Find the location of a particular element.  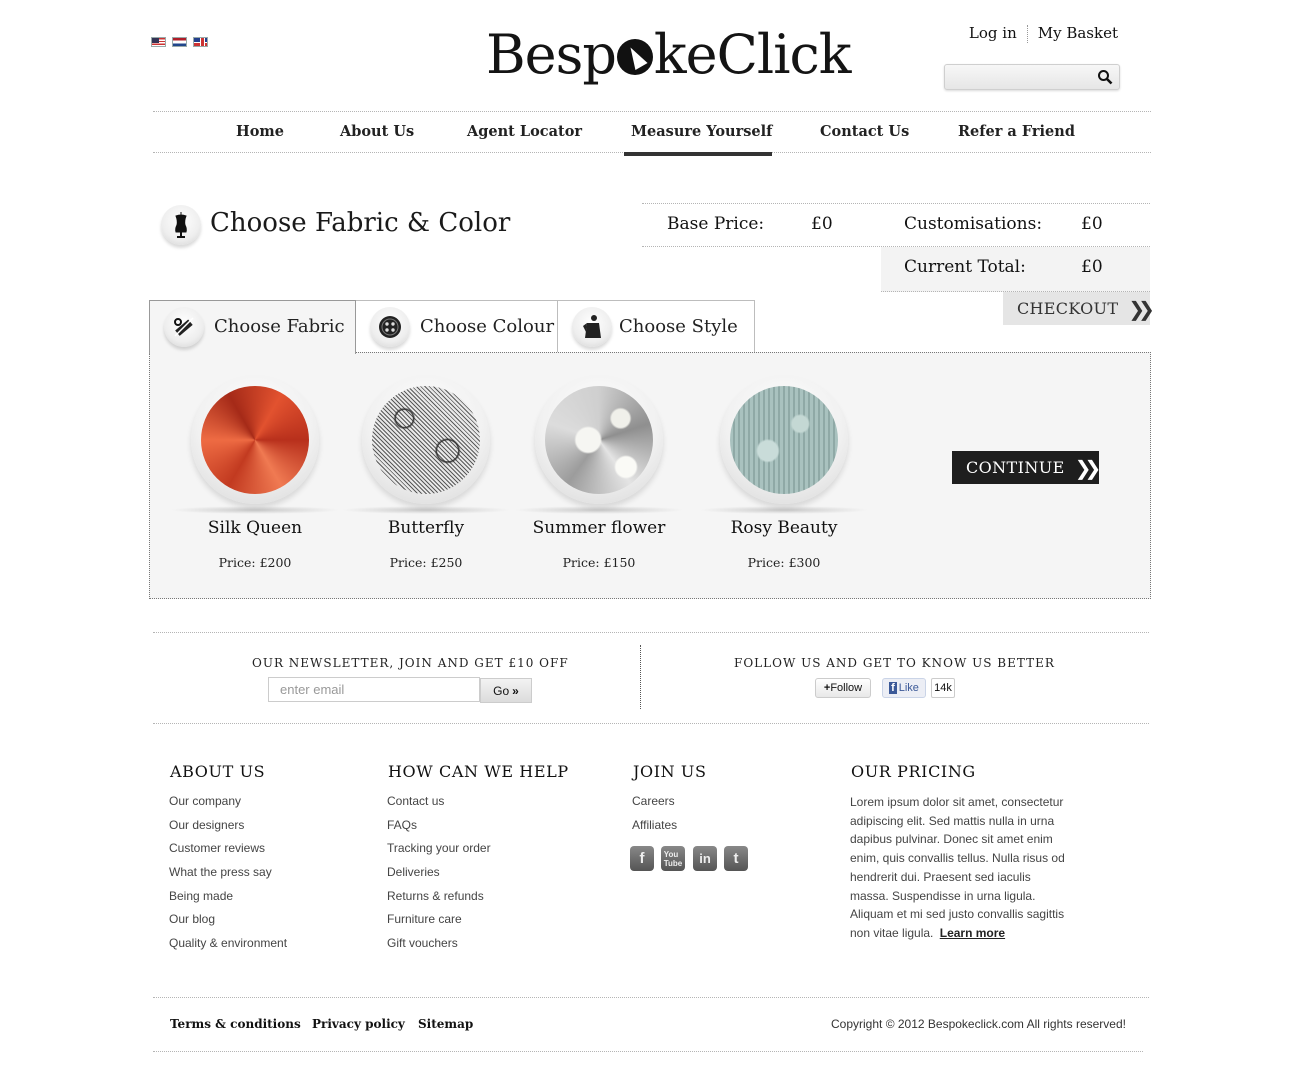

tab-choose-style: Choose Style is located at coordinates (656, 326).